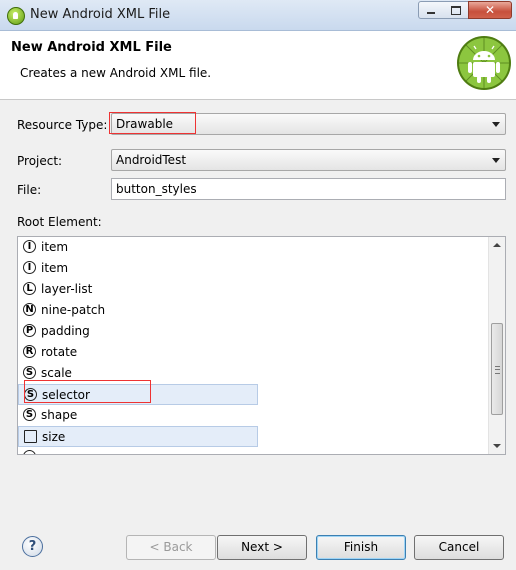 The height and width of the screenshot is (570, 516). Describe the element at coordinates (497, 245) in the screenshot. I see `scroll-up-icon` at that location.